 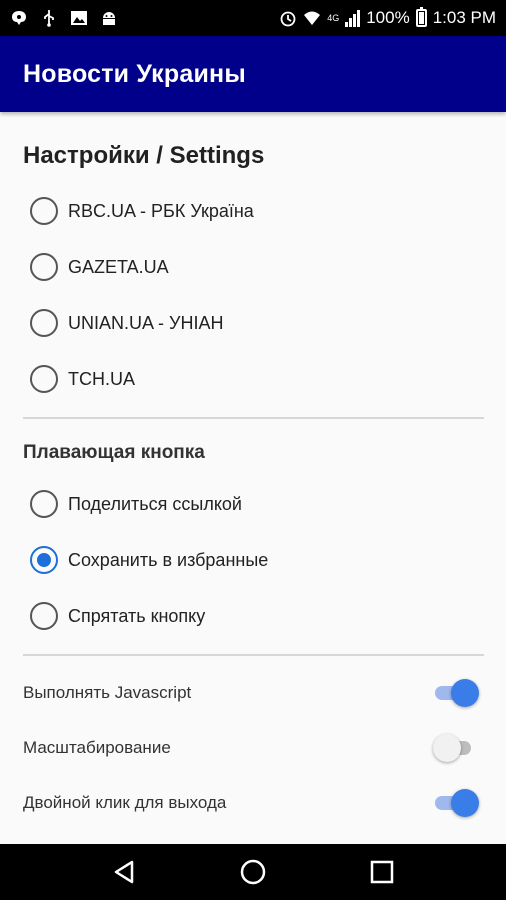 What do you see at coordinates (288, 19) in the screenshot?
I see `alarm-icon` at bounding box center [288, 19].